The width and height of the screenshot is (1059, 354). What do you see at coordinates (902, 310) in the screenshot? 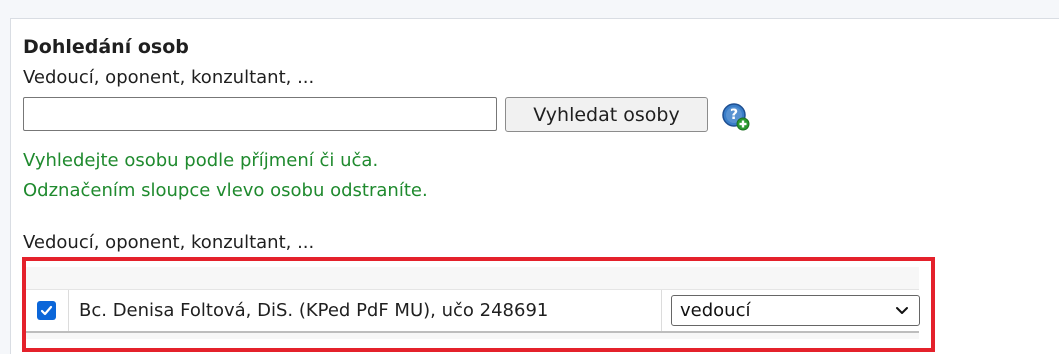
I see `chevron-down-icon` at bounding box center [902, 310].